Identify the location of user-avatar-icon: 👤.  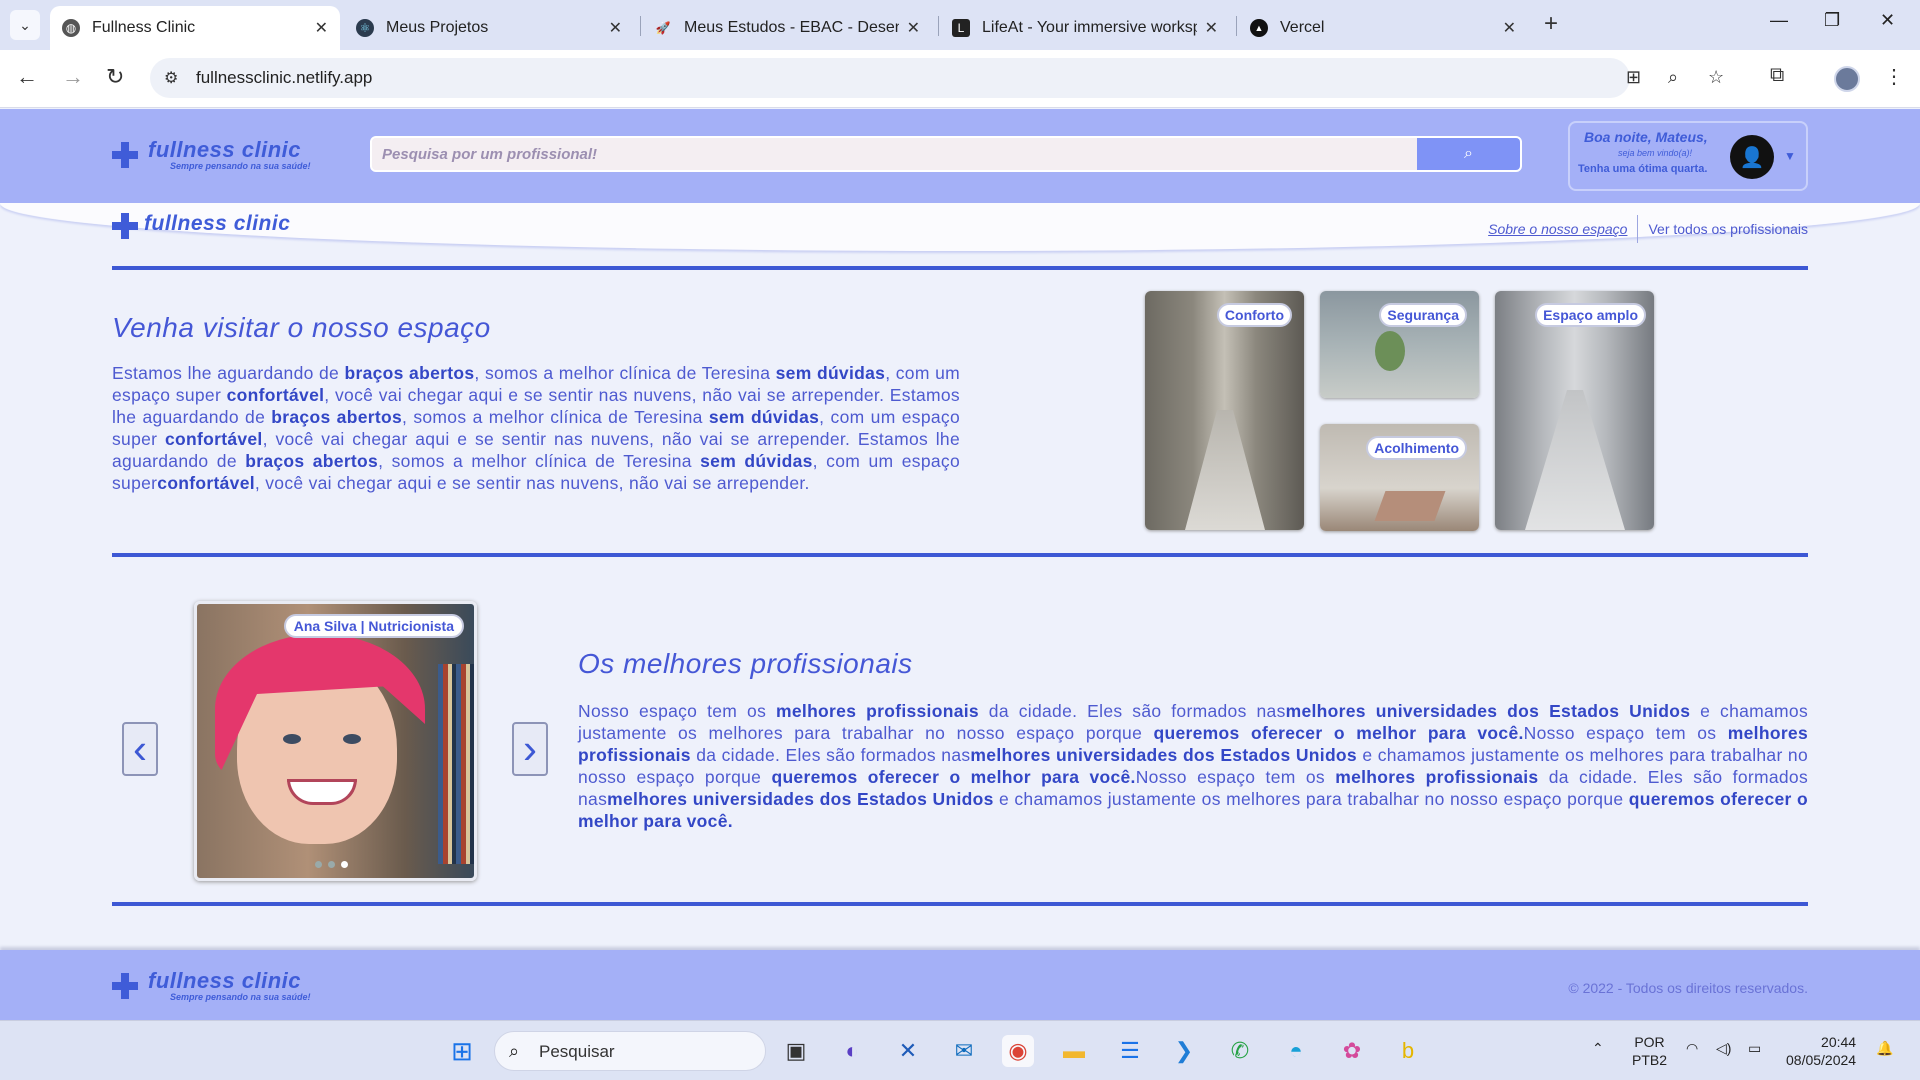
(1752, 157).